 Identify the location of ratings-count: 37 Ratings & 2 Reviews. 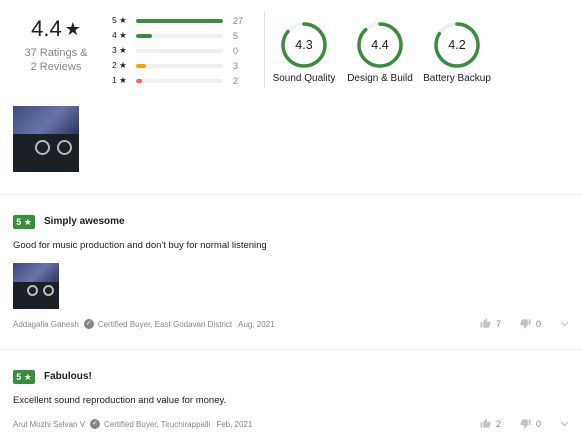
(56, 60).